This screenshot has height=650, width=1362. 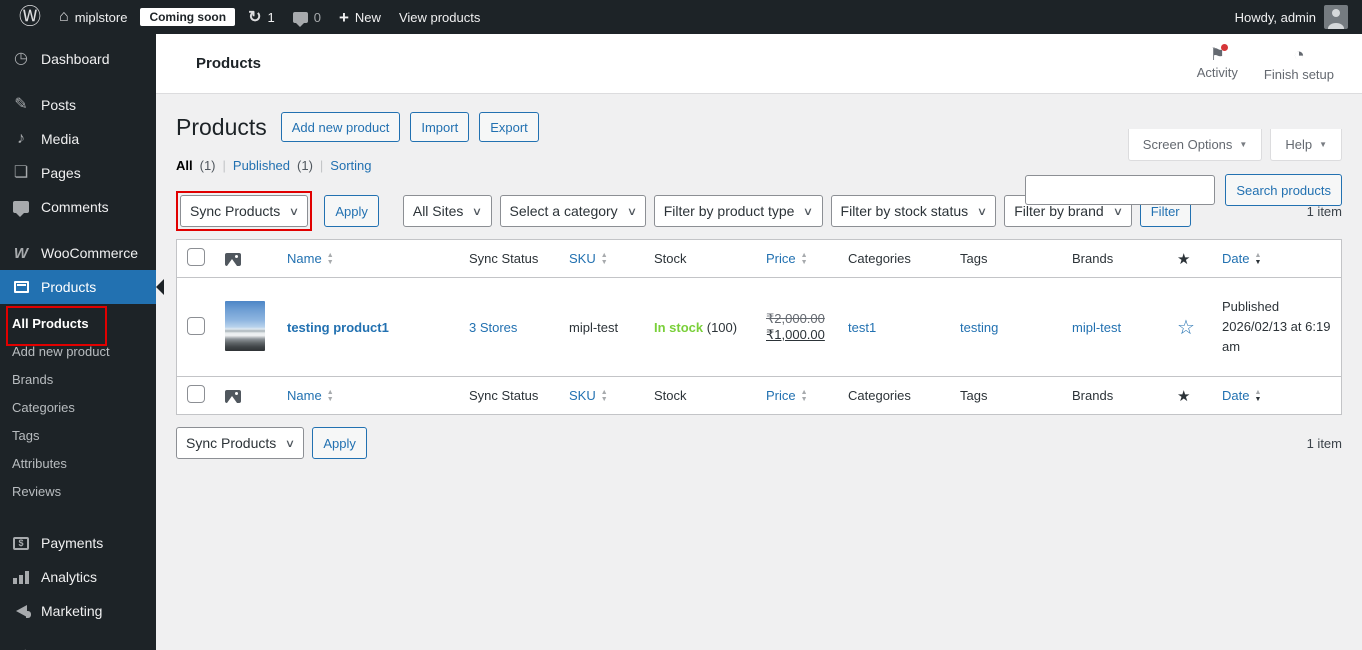 I want to click on column-stock: Stock, so click(x=700, y=259).